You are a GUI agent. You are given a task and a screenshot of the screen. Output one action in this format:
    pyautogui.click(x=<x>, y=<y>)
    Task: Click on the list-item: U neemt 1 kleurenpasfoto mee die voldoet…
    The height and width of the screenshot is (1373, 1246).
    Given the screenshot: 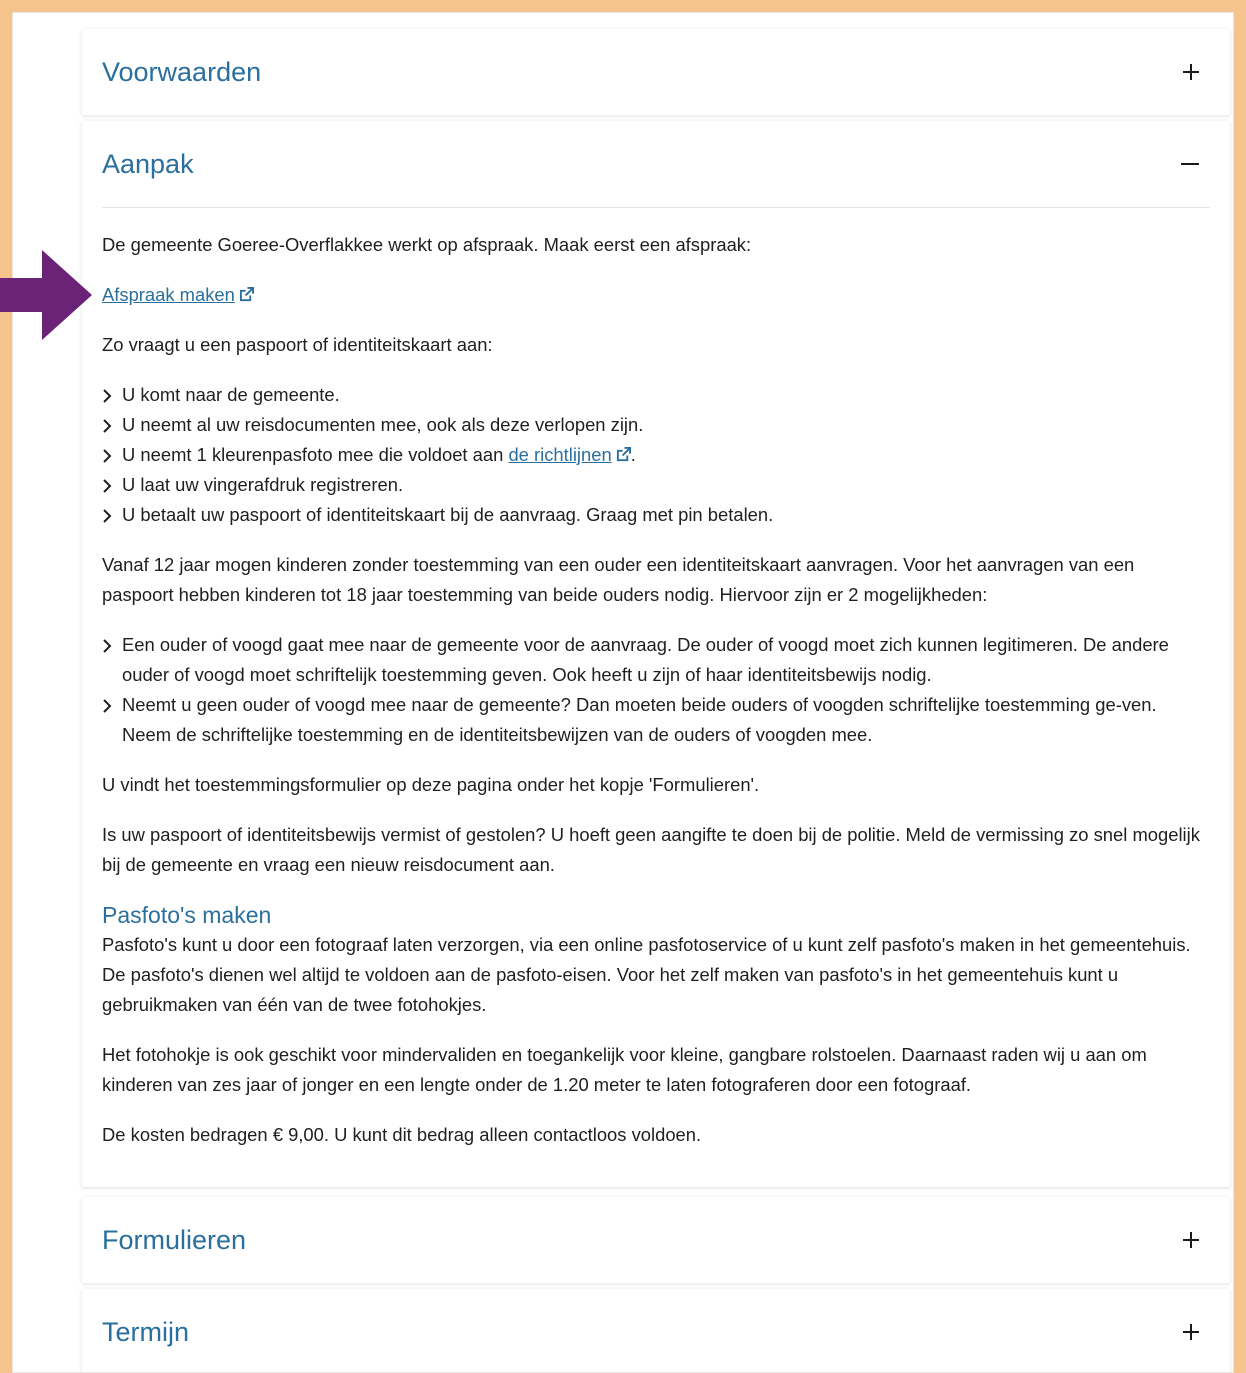 What is the action you would take?
    pyautogui.click(x=656, y=455)
    